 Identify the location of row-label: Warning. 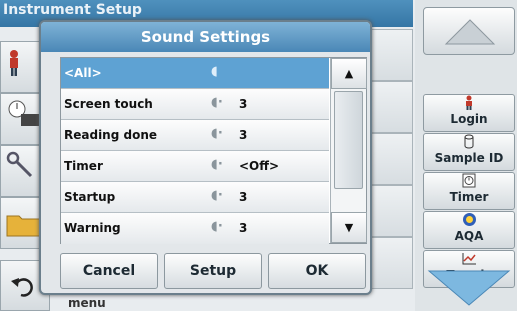
(92, 228).